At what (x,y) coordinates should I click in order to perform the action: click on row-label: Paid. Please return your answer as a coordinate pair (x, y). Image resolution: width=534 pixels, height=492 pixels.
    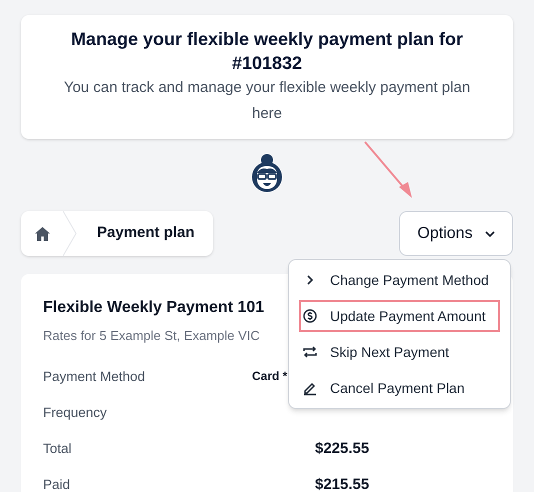
    Looking at the image, I should click on (57, 484).